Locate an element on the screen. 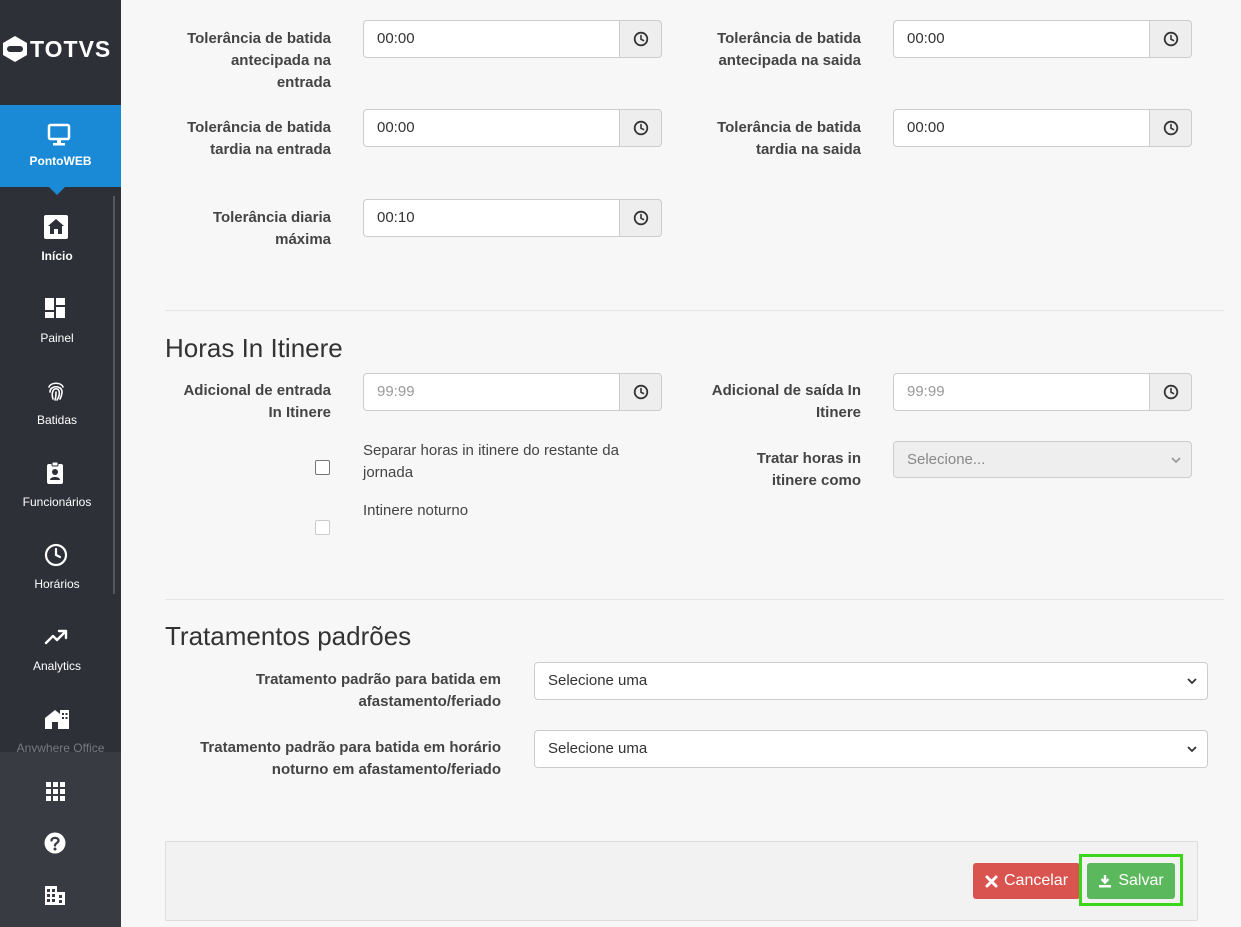 The image size is (1241, 927). tolerancia-tardia-saida-input: 00:00 is located at coordinates (1021, 128).